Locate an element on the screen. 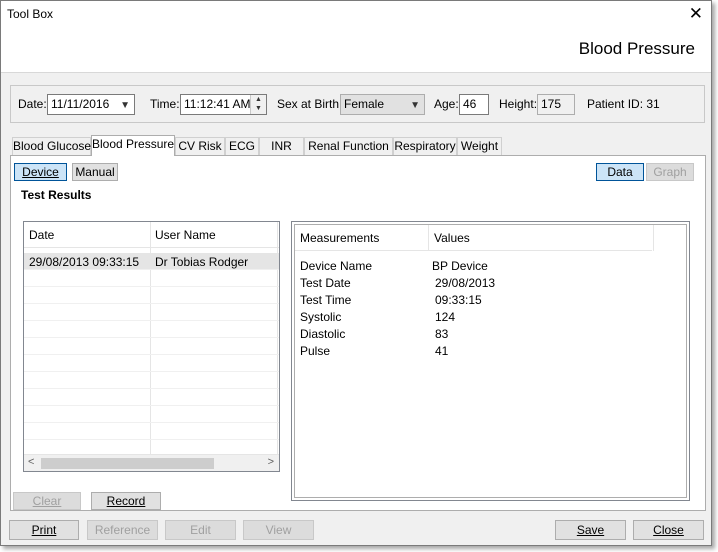 The width and height of the screenshot is (718, 552). page-title: Blood Pressure is located at coordinates (636, 48).